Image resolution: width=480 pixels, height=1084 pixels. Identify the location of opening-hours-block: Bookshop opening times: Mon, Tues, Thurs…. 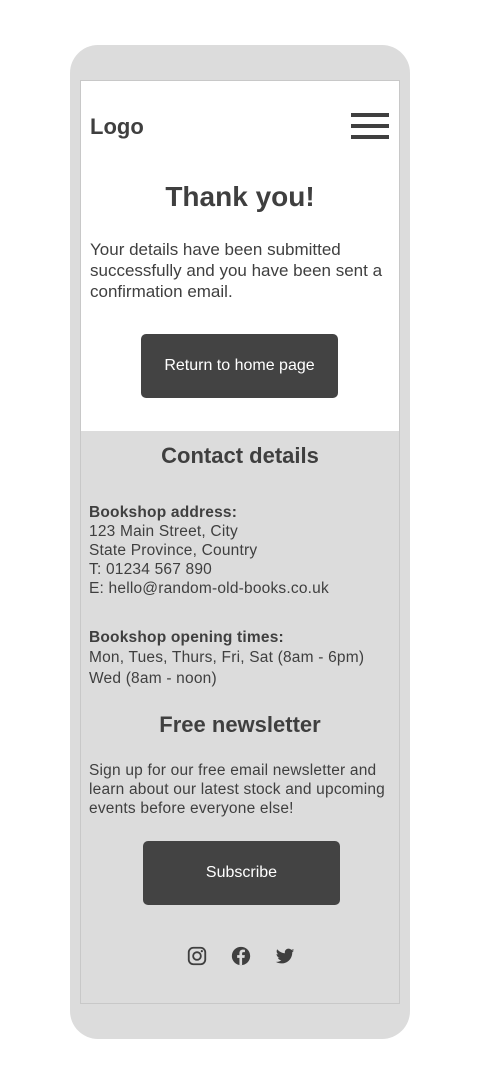
(244, 658).